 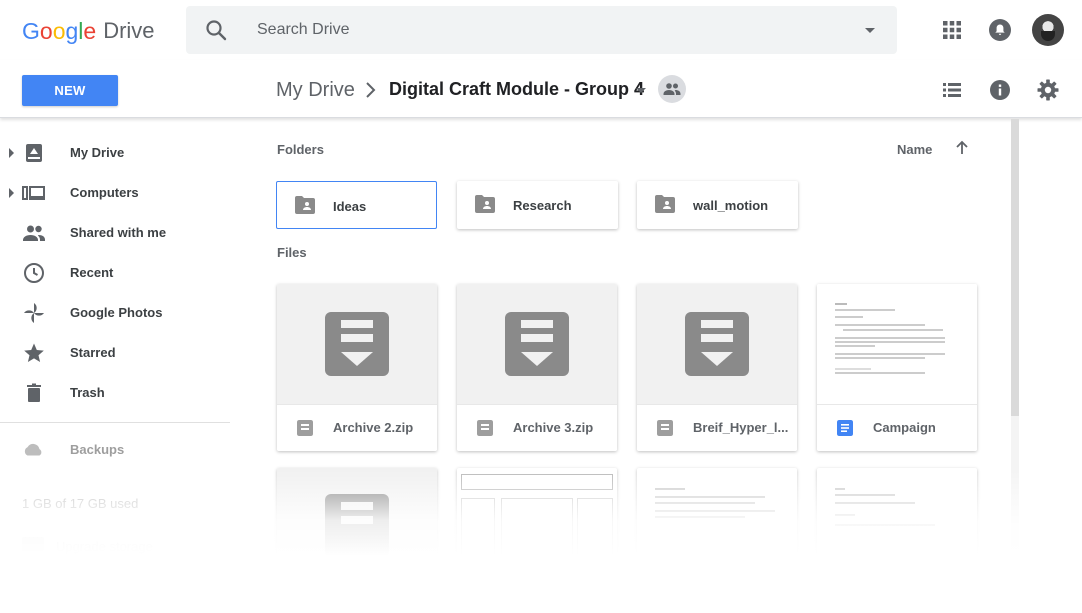 I want to click on sidebar-item-label: Shared with me, so click(x=118, y=232).